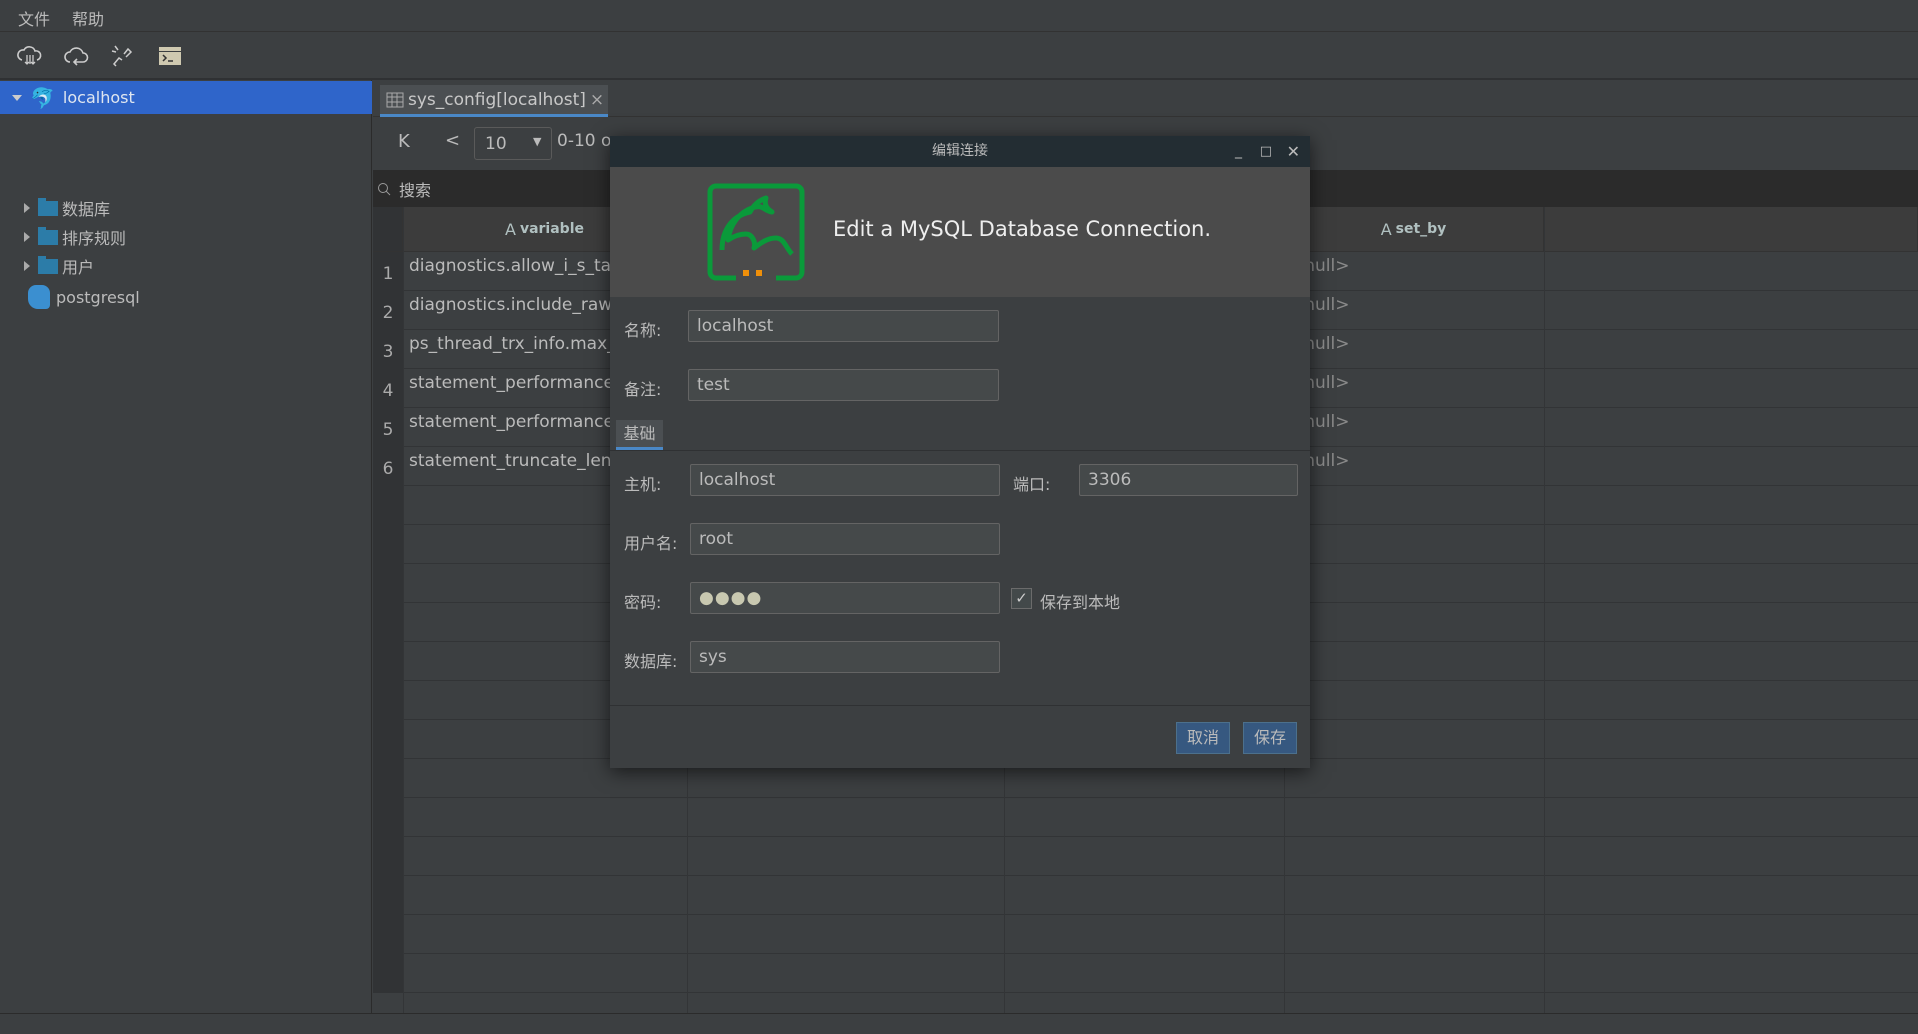 The height and width of the screenshot is (1034, 1918). I want to click on save-local-label: 保存到本地, so click(1080, 602).